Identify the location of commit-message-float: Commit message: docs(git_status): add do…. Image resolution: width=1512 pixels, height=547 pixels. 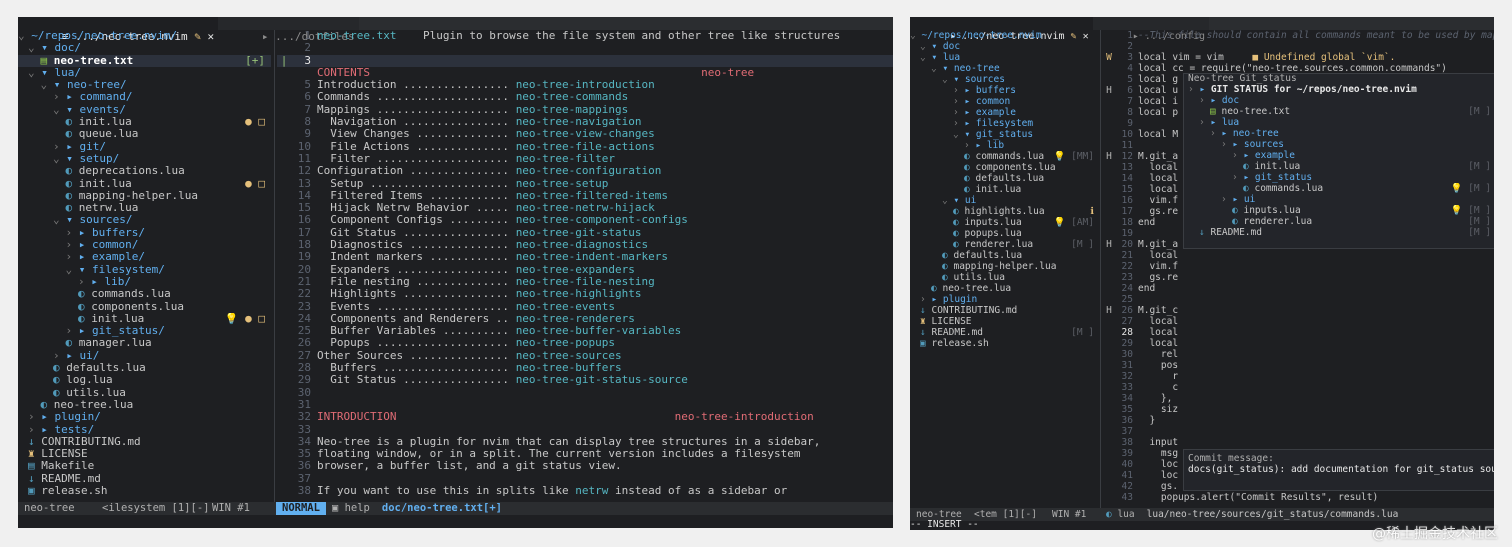
(1338, 470).